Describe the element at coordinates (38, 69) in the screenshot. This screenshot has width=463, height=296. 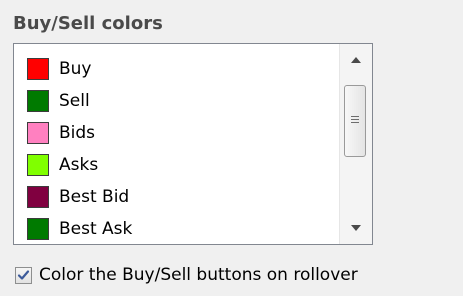
I see `color-swatch-buy` at that location.